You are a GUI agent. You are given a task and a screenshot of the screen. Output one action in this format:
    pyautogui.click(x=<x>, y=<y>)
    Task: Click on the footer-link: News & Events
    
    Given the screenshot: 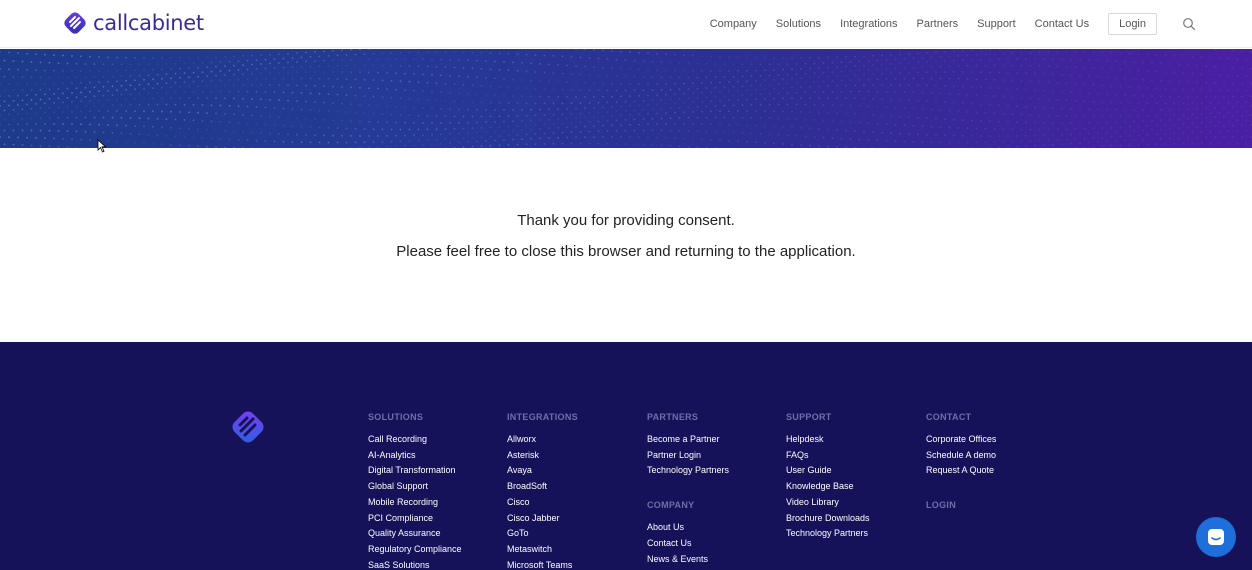 What is the action you would take?
    pyautogui.click(x=688, y=560)
    